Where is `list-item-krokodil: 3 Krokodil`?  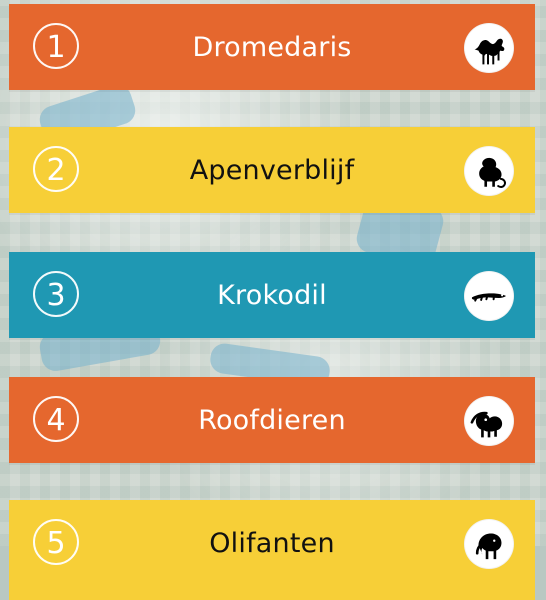
list-item-krokodil: 3 Krokodil is located at coordinates (272, 295).